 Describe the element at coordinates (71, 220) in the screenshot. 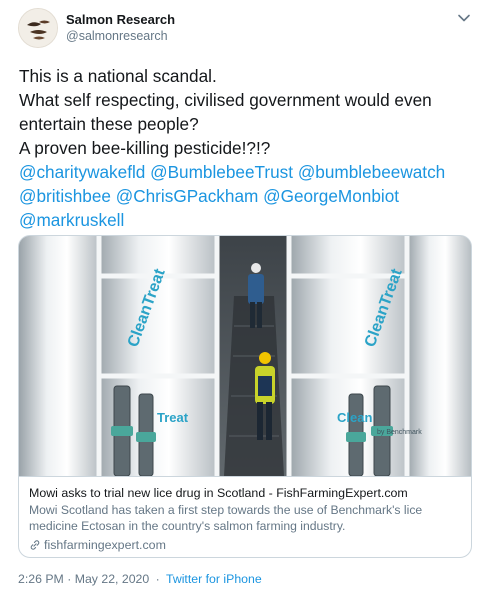

I see `mention-markruskell: @markruskell` at that location.